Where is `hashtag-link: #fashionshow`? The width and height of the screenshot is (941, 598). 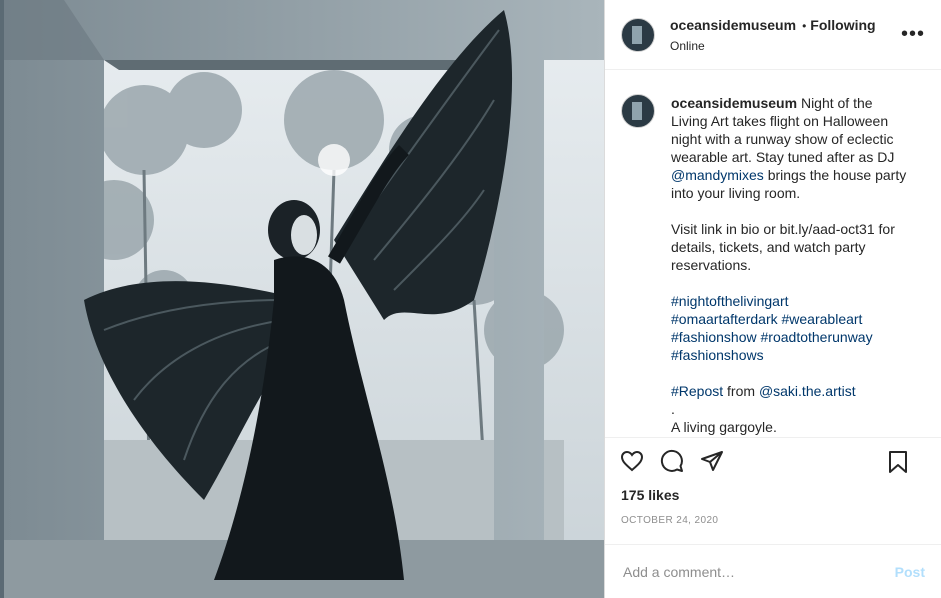
hashtag-link: #fashionshow is located at coordinates (714, 337).